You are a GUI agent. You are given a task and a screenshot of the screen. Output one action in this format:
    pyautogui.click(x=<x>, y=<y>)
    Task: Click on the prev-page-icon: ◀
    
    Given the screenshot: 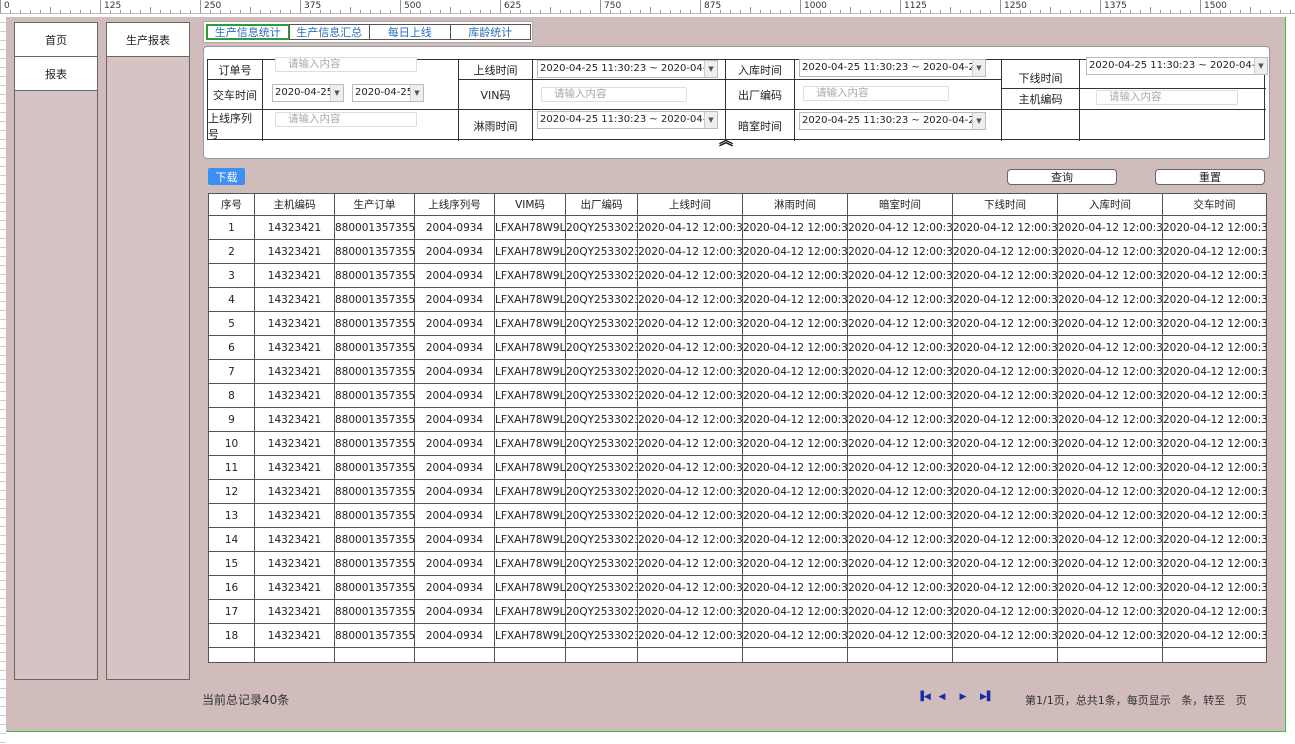 What is the action you would take?
    pyautogui.click(x=942, y=697)
    